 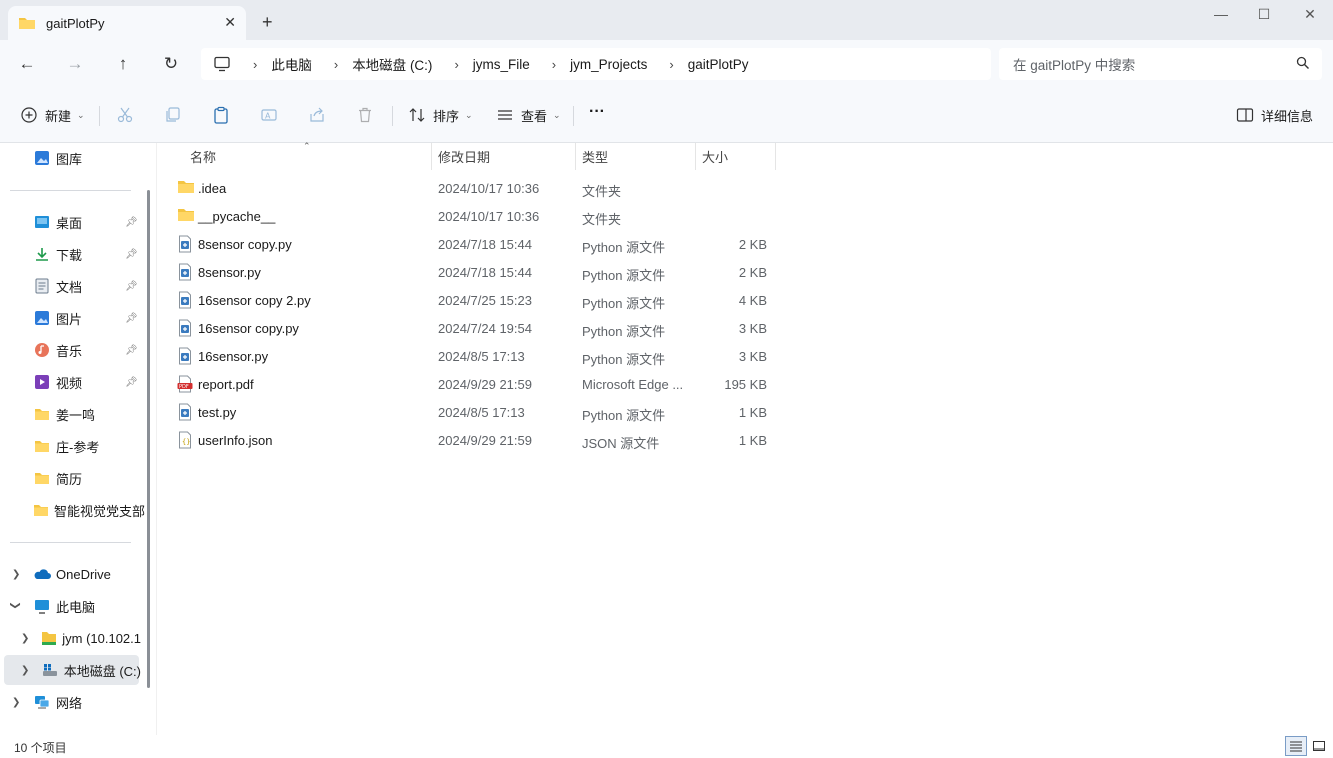 I want to click on sidebar-item-onedrive: OneDrive, so click(x=72, y=574).